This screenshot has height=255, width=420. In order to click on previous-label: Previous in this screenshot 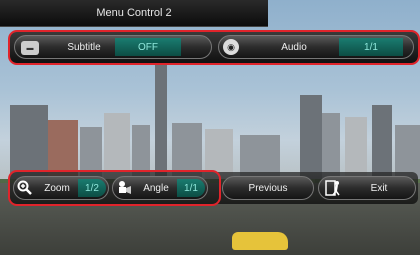, I will do `click(268, 188)`.